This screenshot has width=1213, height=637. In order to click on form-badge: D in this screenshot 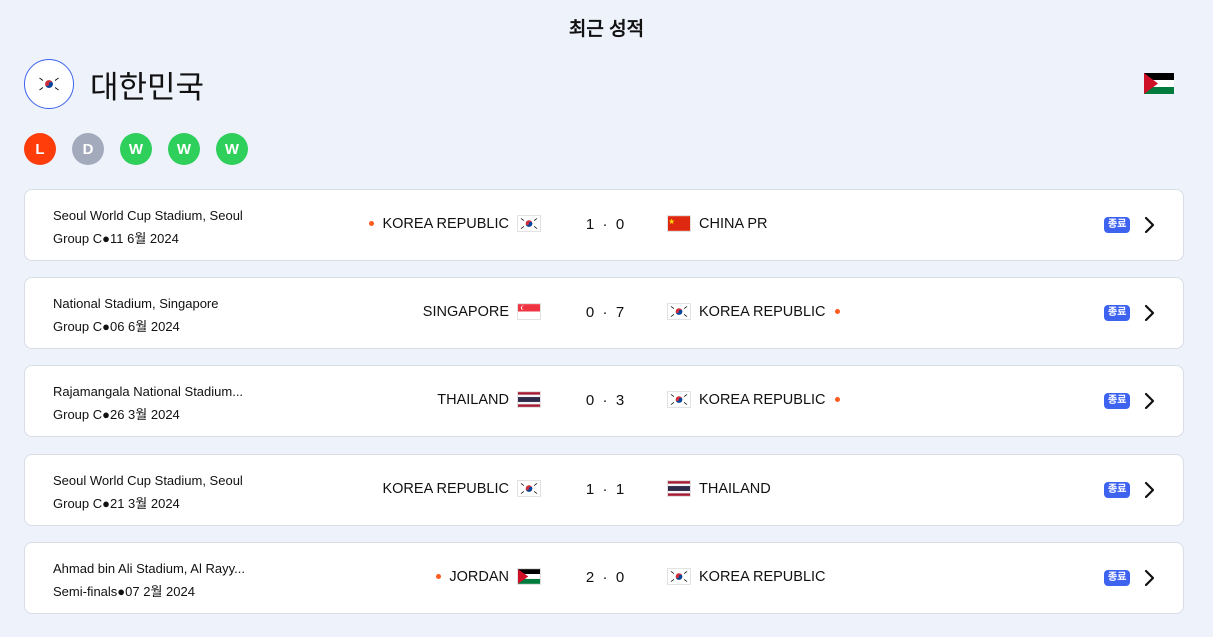, I will do `click(88, 149)`.